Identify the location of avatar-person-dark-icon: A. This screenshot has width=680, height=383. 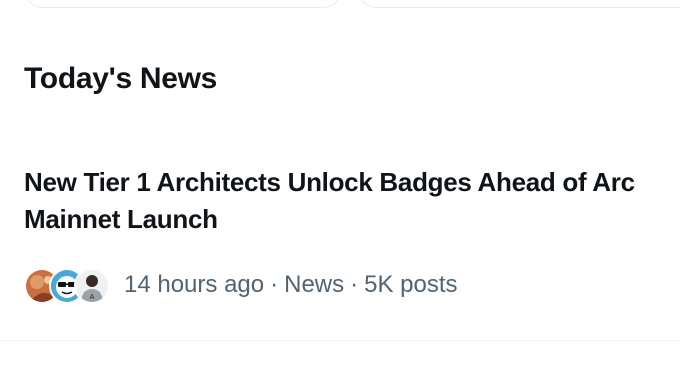
(92, 286).